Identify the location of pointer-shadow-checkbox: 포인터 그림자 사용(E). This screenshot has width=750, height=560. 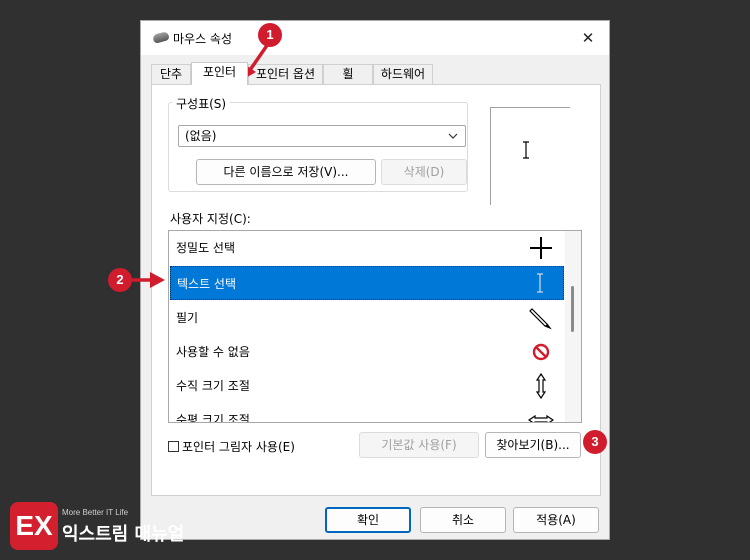
(231, 446).